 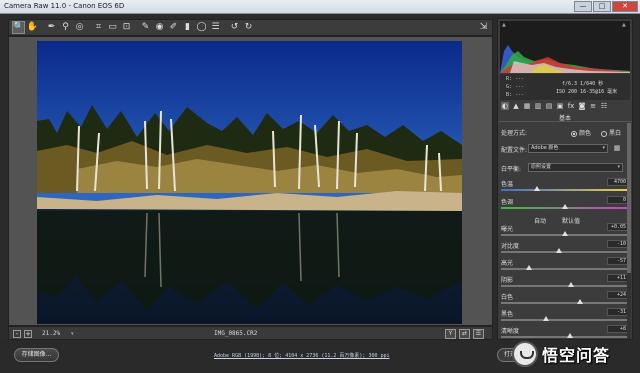 I want to click on red-eye-tool-icon: ◉, so click(x=159, y=27).